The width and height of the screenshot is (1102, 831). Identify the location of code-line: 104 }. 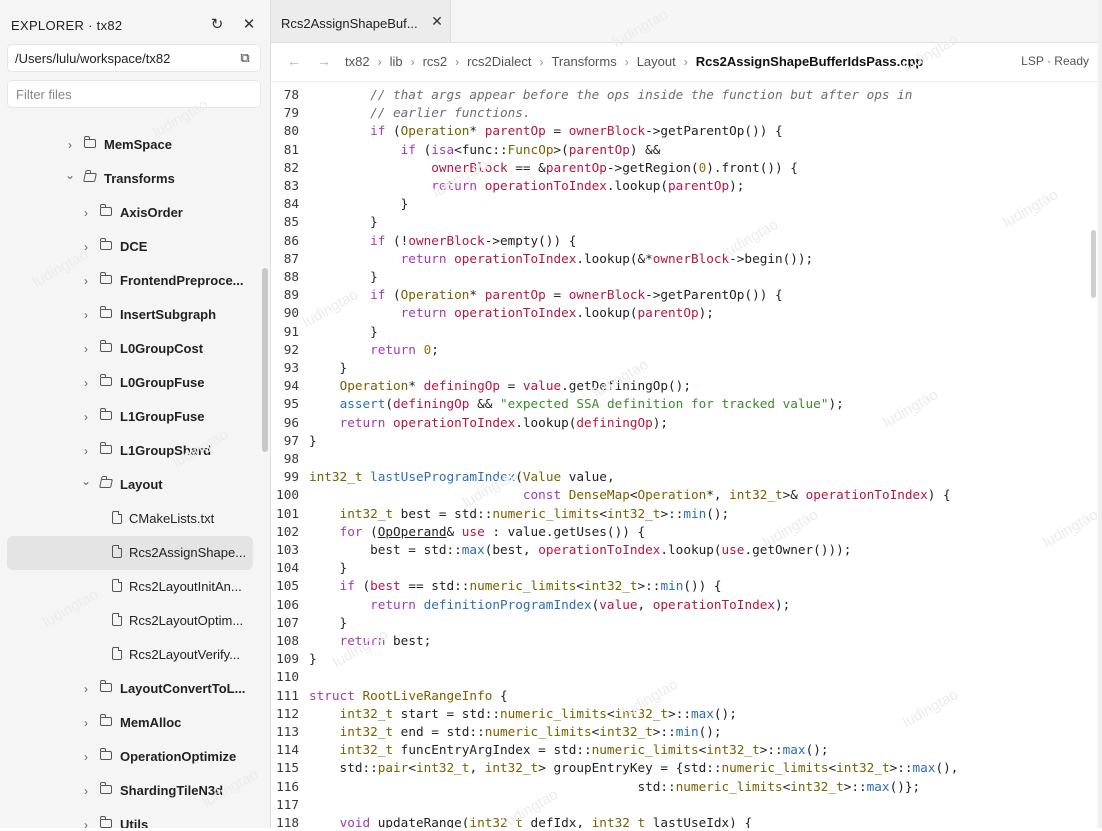
(686, 568).